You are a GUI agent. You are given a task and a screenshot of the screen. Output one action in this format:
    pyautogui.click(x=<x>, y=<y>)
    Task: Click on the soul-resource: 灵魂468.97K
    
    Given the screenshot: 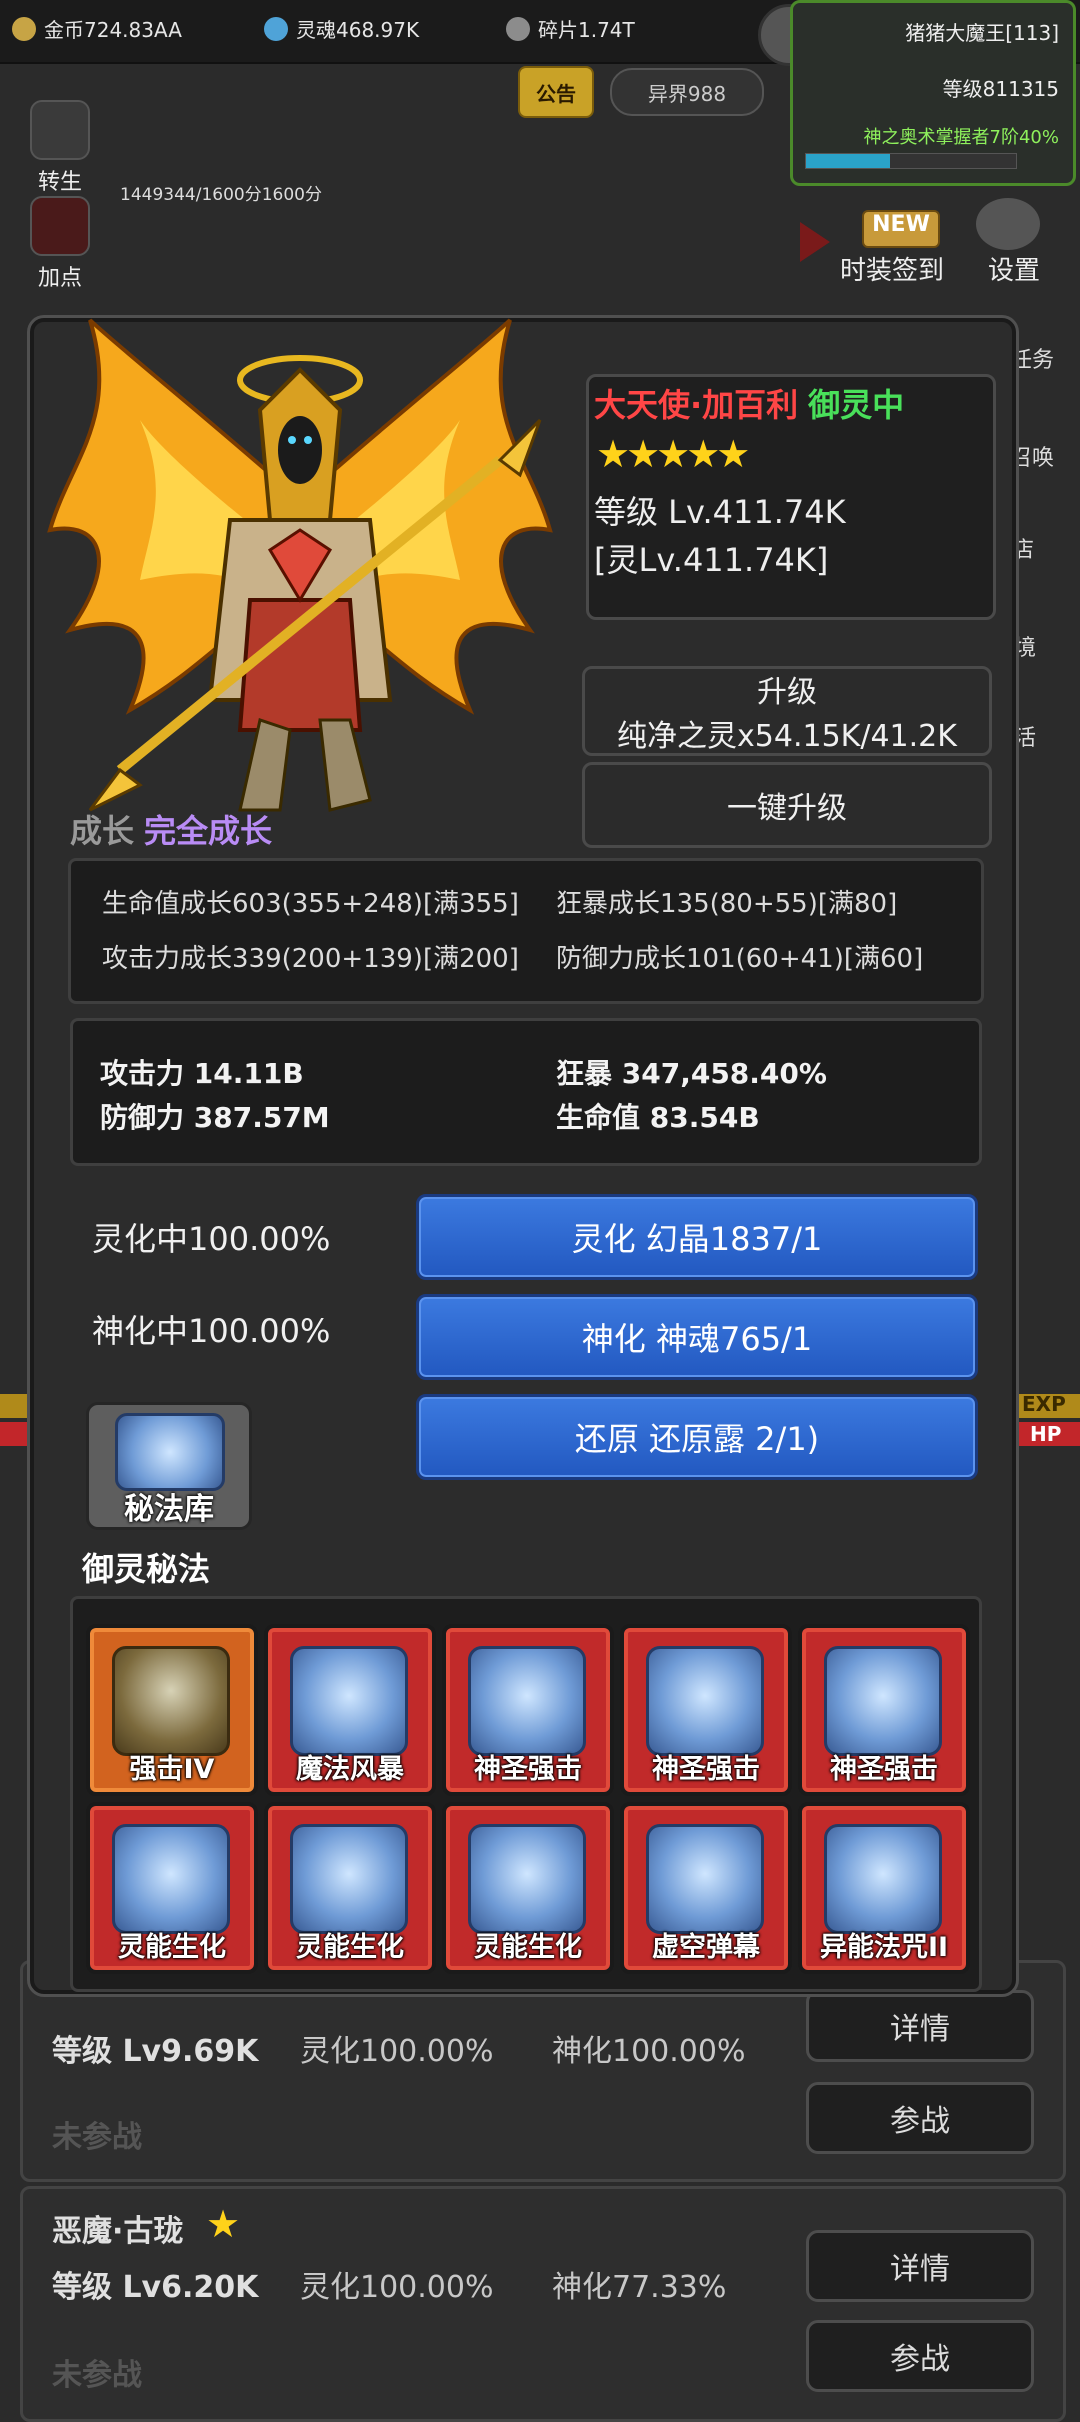 What is the action you would take?
    pyautogui.click(x=341, y=28)
    